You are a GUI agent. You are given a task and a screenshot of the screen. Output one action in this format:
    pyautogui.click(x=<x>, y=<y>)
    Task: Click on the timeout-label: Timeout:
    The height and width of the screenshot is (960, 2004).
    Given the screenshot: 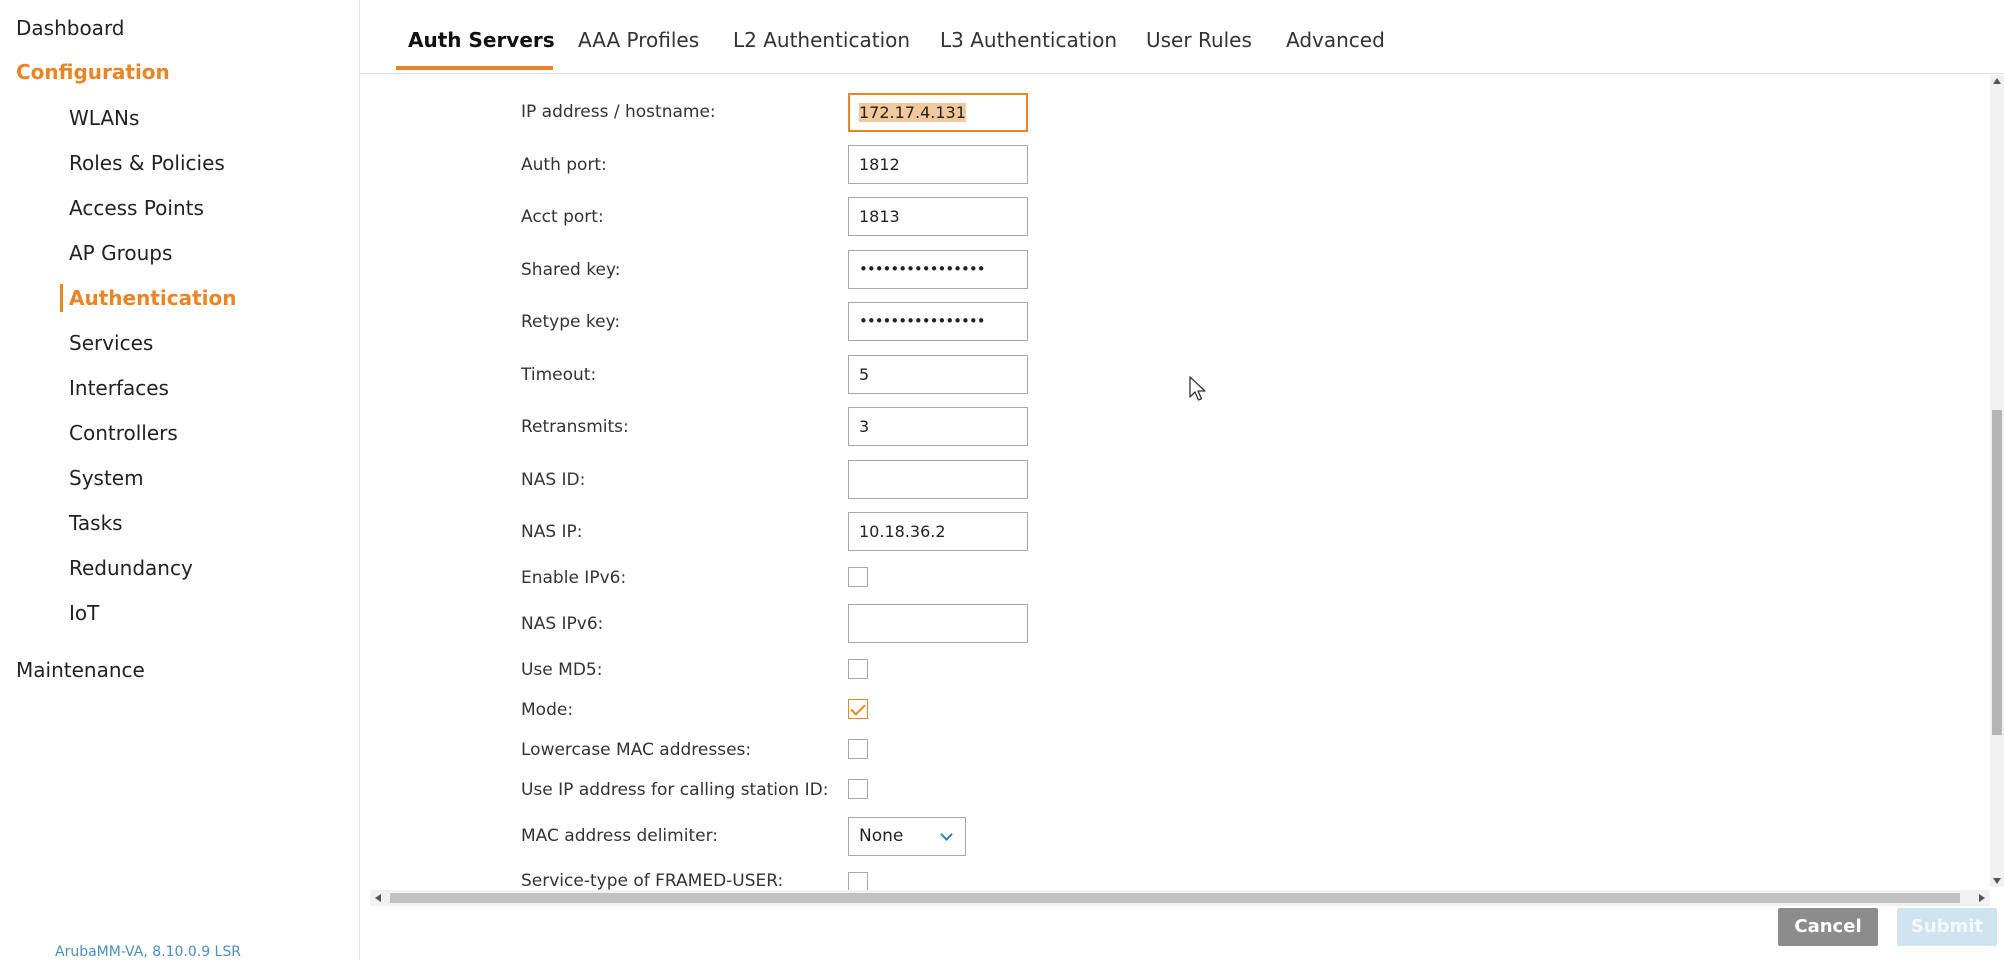 What is the action you would take?
    pyautogui.click(x=559, y=375)
    